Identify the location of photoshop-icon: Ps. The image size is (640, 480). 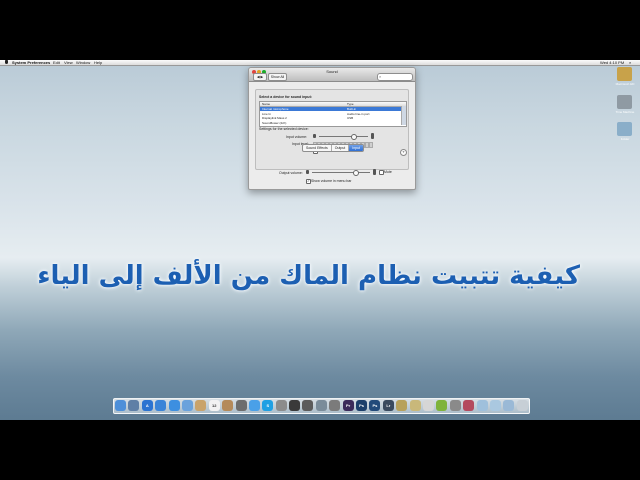
(362, 405).